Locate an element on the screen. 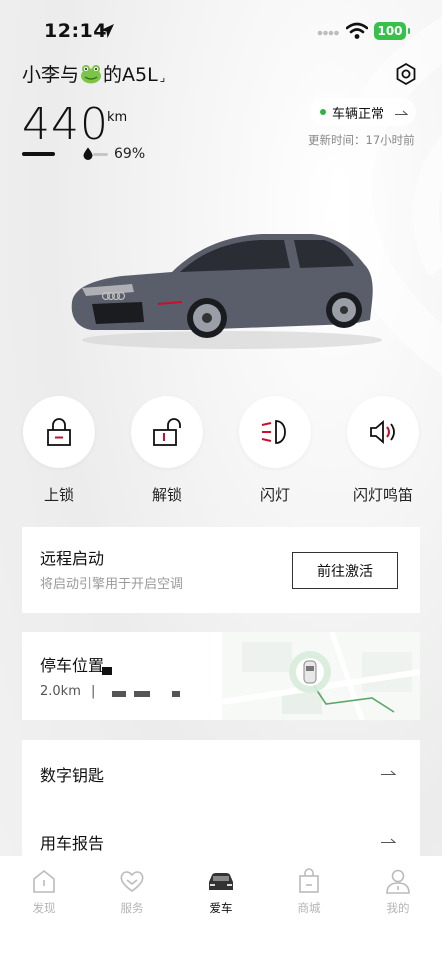 The height and width of the screenshot is (960, 442). tab-service: 服务 is located at coordinates (132, 892).